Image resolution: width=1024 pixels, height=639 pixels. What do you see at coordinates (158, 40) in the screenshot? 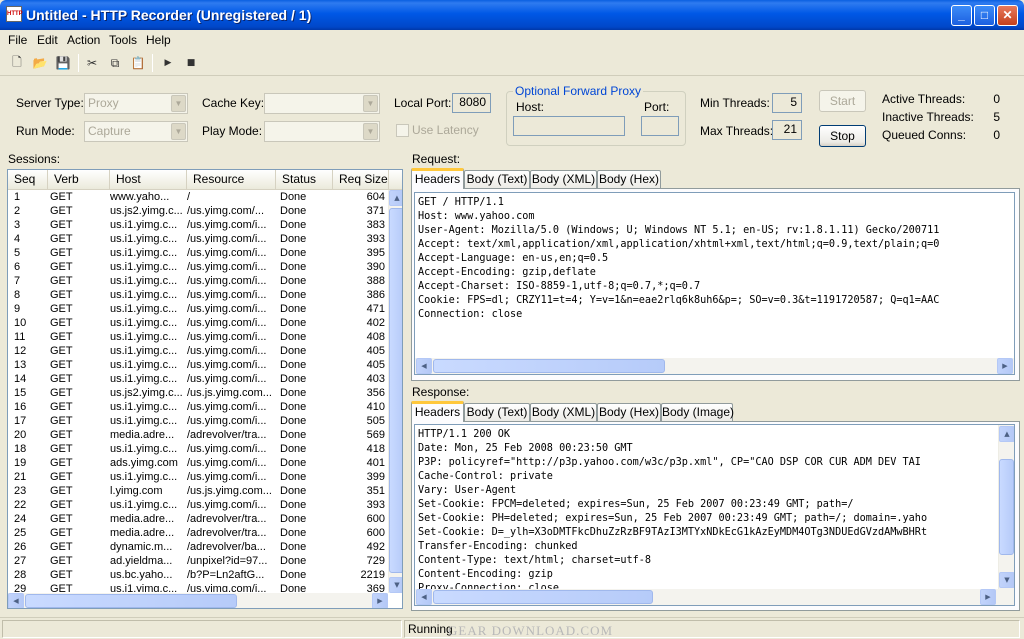
I see `menu-help: Help` at bounding box center [158, 40].